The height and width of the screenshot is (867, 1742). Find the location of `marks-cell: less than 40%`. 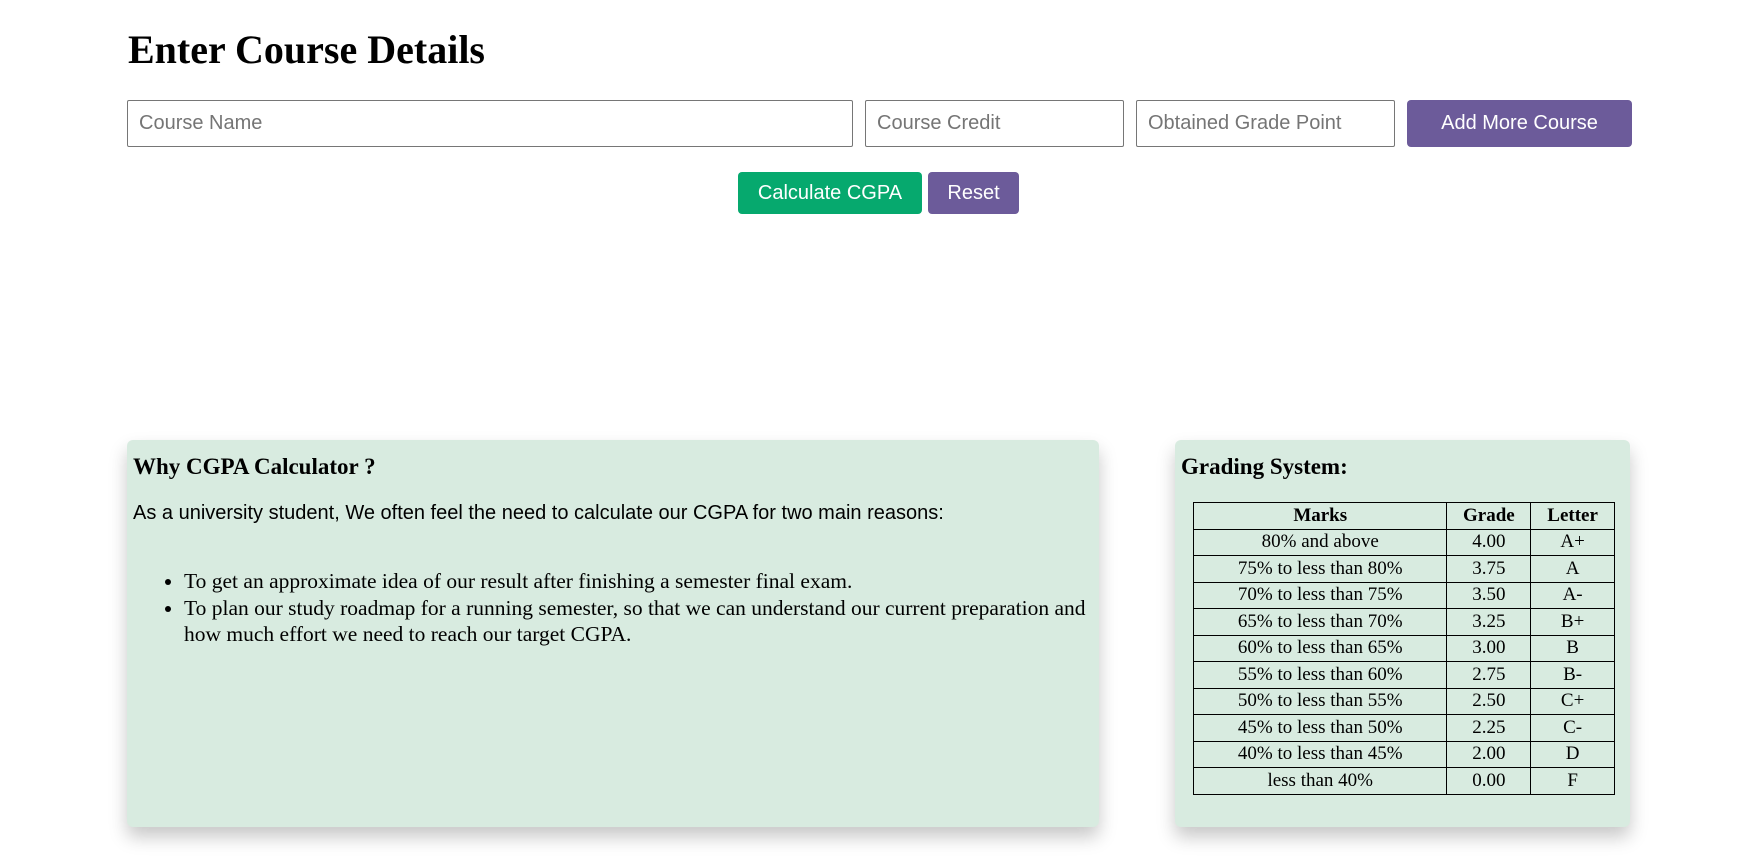

marks-cell: less than 40% is located at coordinates (1320, 781).